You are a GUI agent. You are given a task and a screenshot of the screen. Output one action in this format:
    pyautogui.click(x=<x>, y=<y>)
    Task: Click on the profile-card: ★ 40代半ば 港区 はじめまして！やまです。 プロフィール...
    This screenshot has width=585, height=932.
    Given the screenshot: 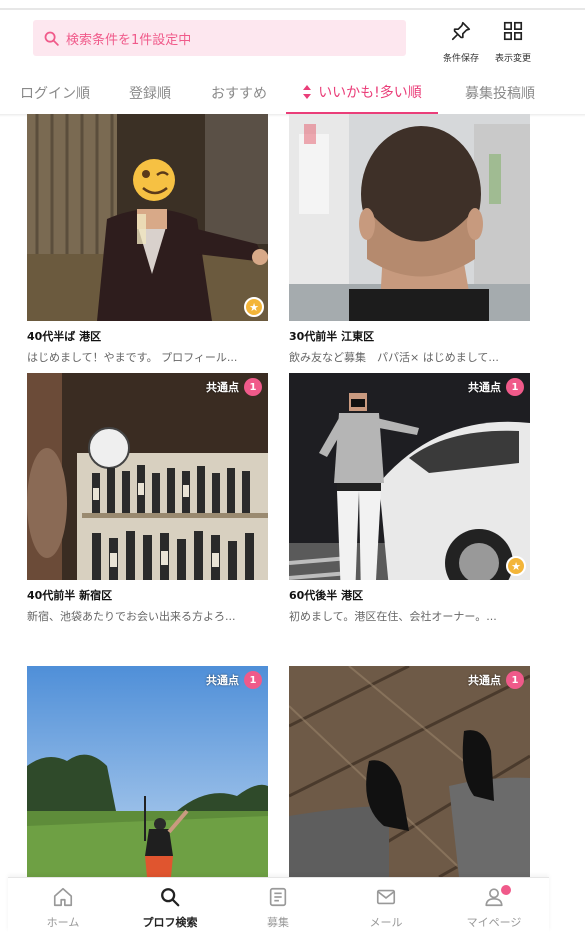 What is the action you would take?
    pyautogui.click(x=147, y=239)
    